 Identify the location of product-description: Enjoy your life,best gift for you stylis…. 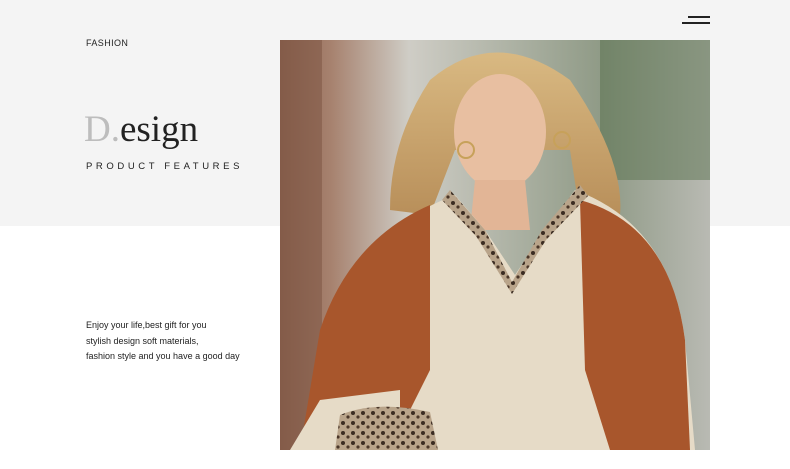
(181, 341).